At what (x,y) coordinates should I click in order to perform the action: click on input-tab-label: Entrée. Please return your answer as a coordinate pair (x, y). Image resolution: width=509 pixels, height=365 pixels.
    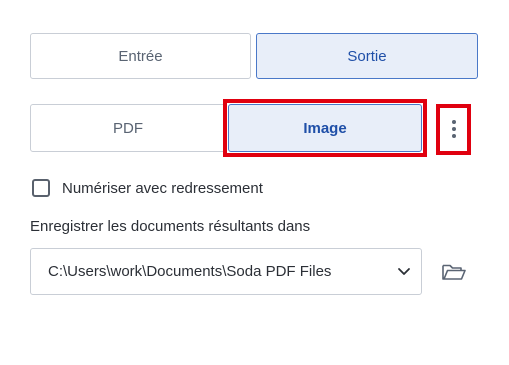
    Looking at the image, I should click on (140, 56).